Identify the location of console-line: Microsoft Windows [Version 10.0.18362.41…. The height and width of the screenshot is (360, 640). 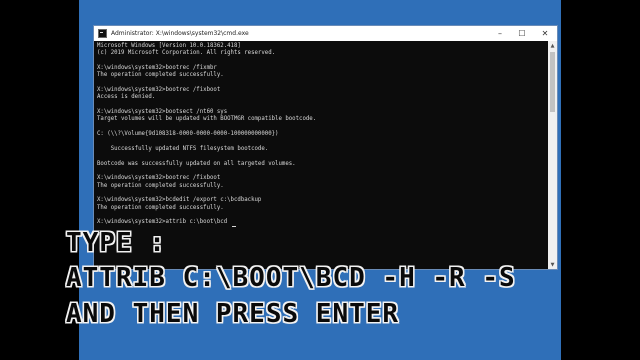
(169, 46).